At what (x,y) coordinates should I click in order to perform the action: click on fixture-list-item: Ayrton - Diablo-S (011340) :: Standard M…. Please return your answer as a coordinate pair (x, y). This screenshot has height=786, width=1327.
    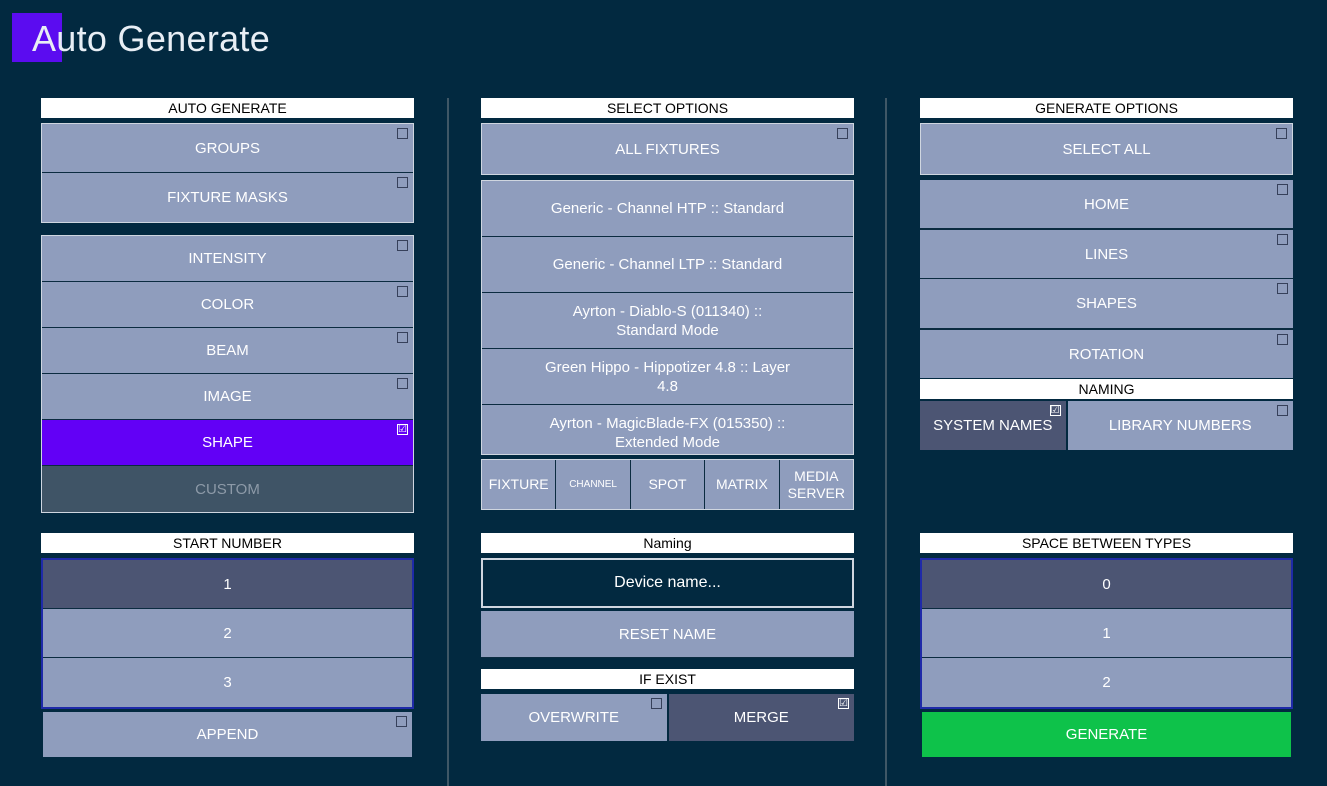
    Looking at the image, I should click on (667, 321).